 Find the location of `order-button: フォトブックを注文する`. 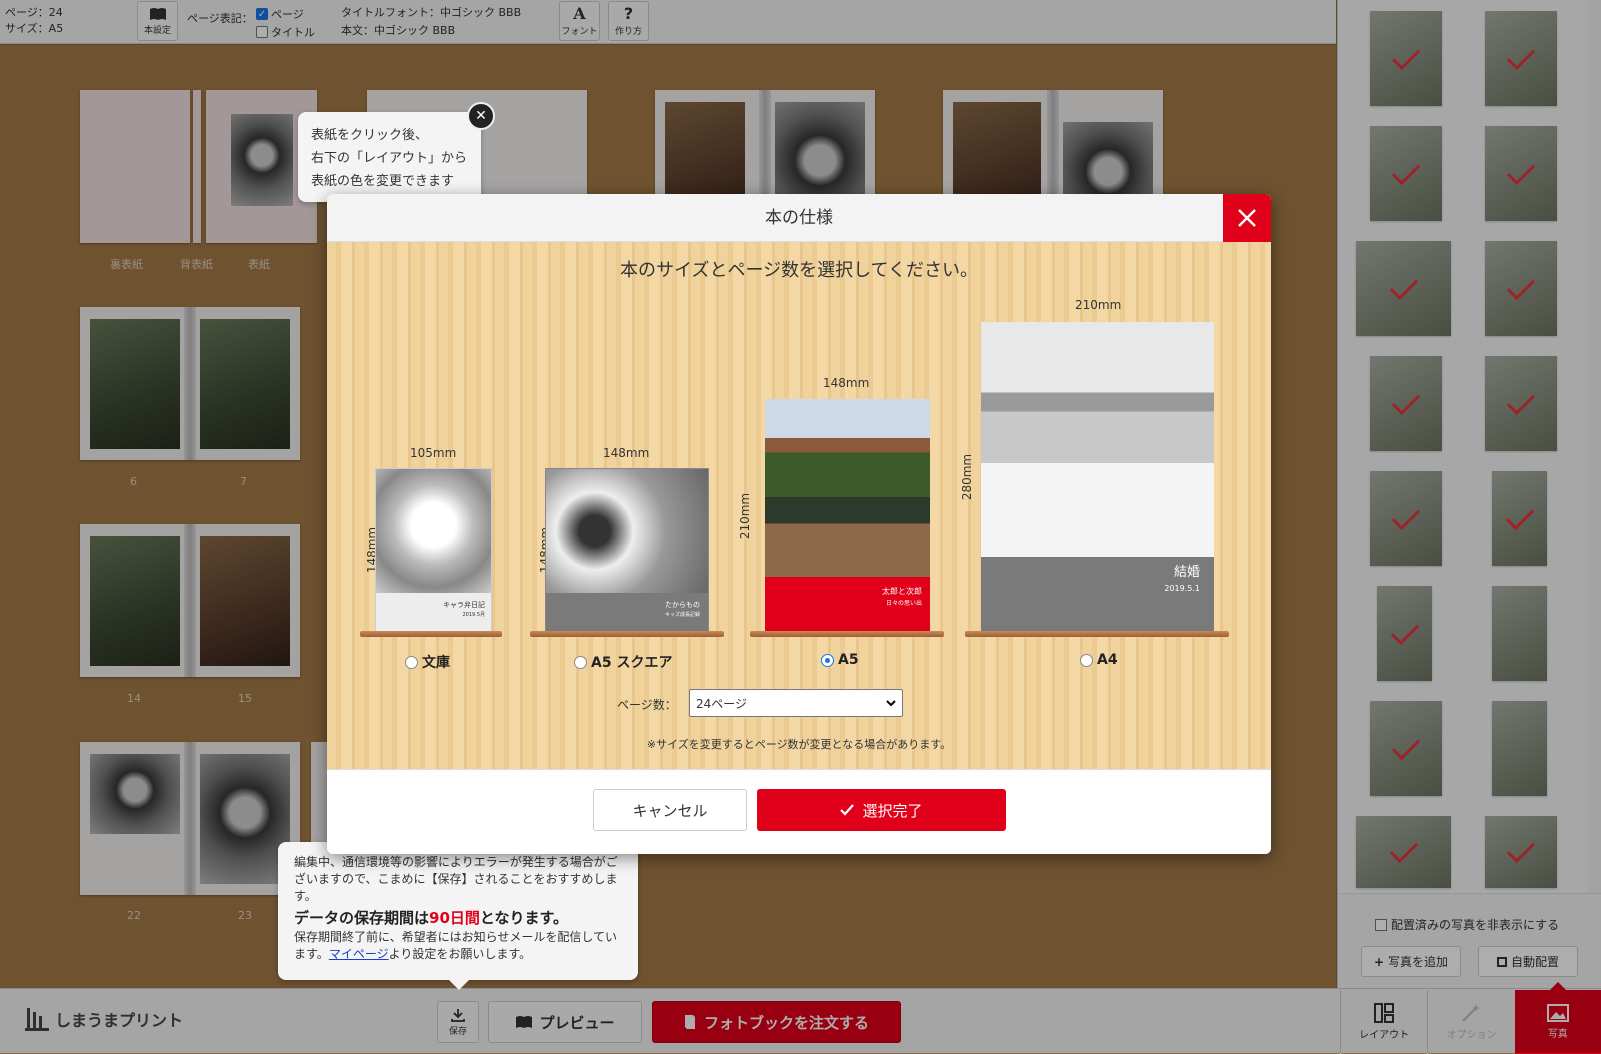

order-button: フォトブックを注文する is located at coordinates (776, 1022).